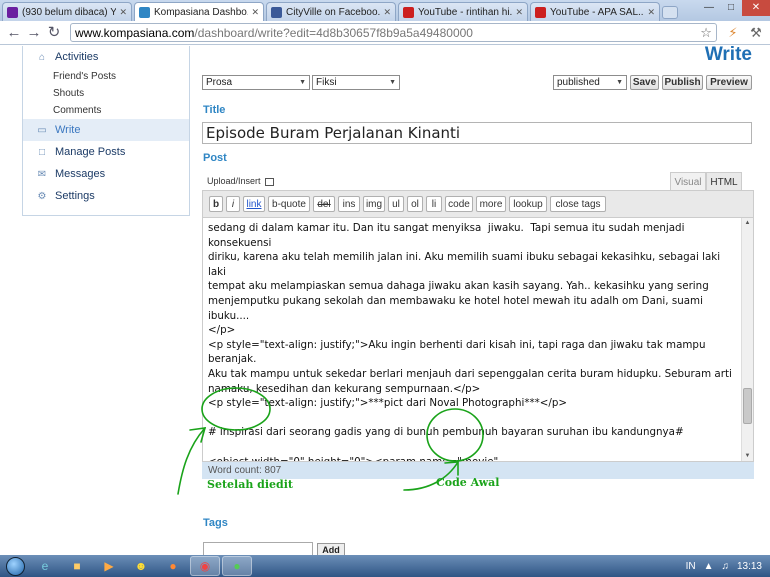 The width and height of the screenshot is (770, 577). Describe the element at coordinates (173, 566) in the screenshot. I see `taskbar-firefox-icon: ●` at that location.